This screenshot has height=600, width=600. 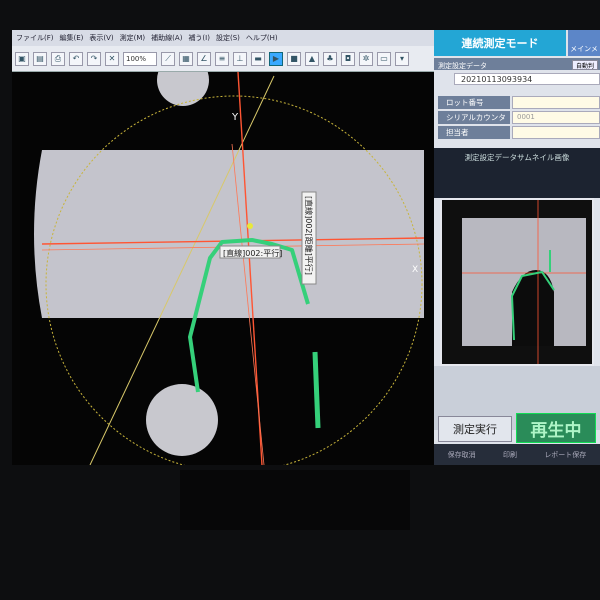 What do you see at coordinates (556, 132) in the screenshot?
I see `operator-input` at bounding box center [556, 132].